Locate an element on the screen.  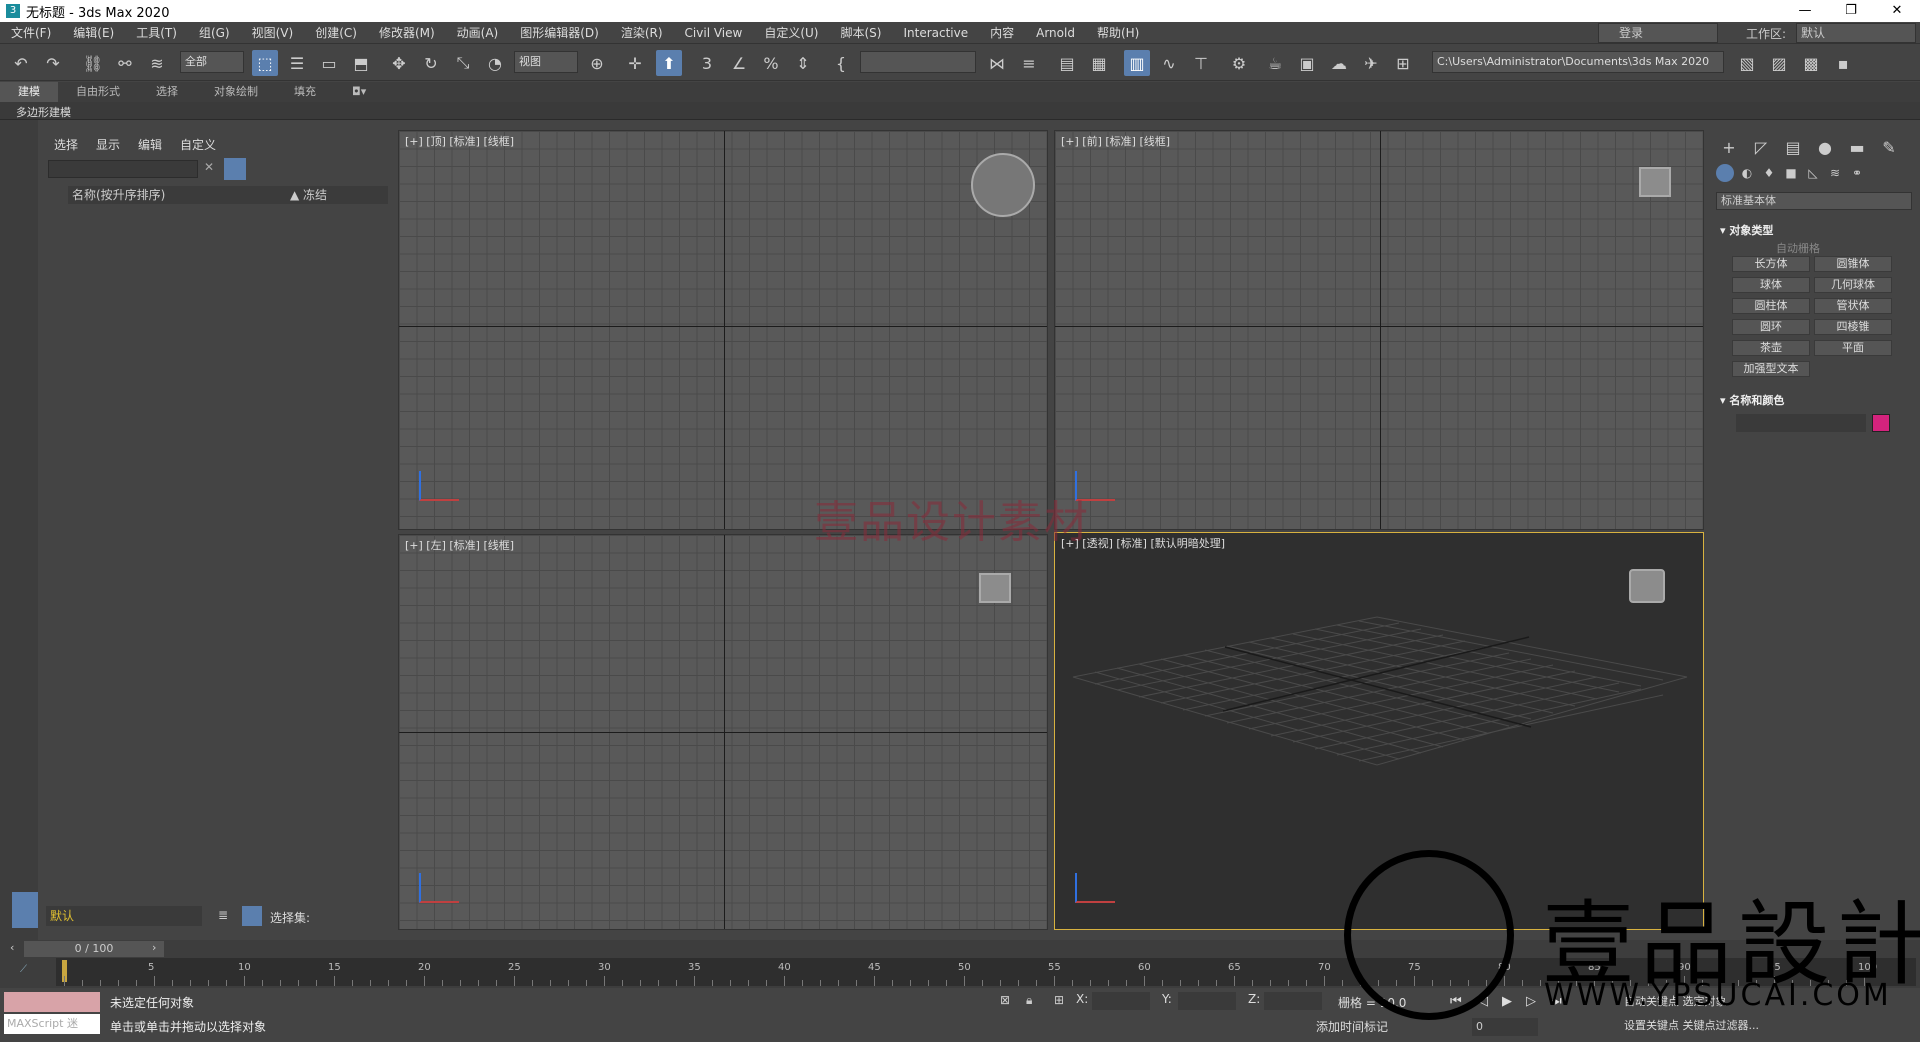
layer-dropdown: 默认 is located at coordinates (124, 916).